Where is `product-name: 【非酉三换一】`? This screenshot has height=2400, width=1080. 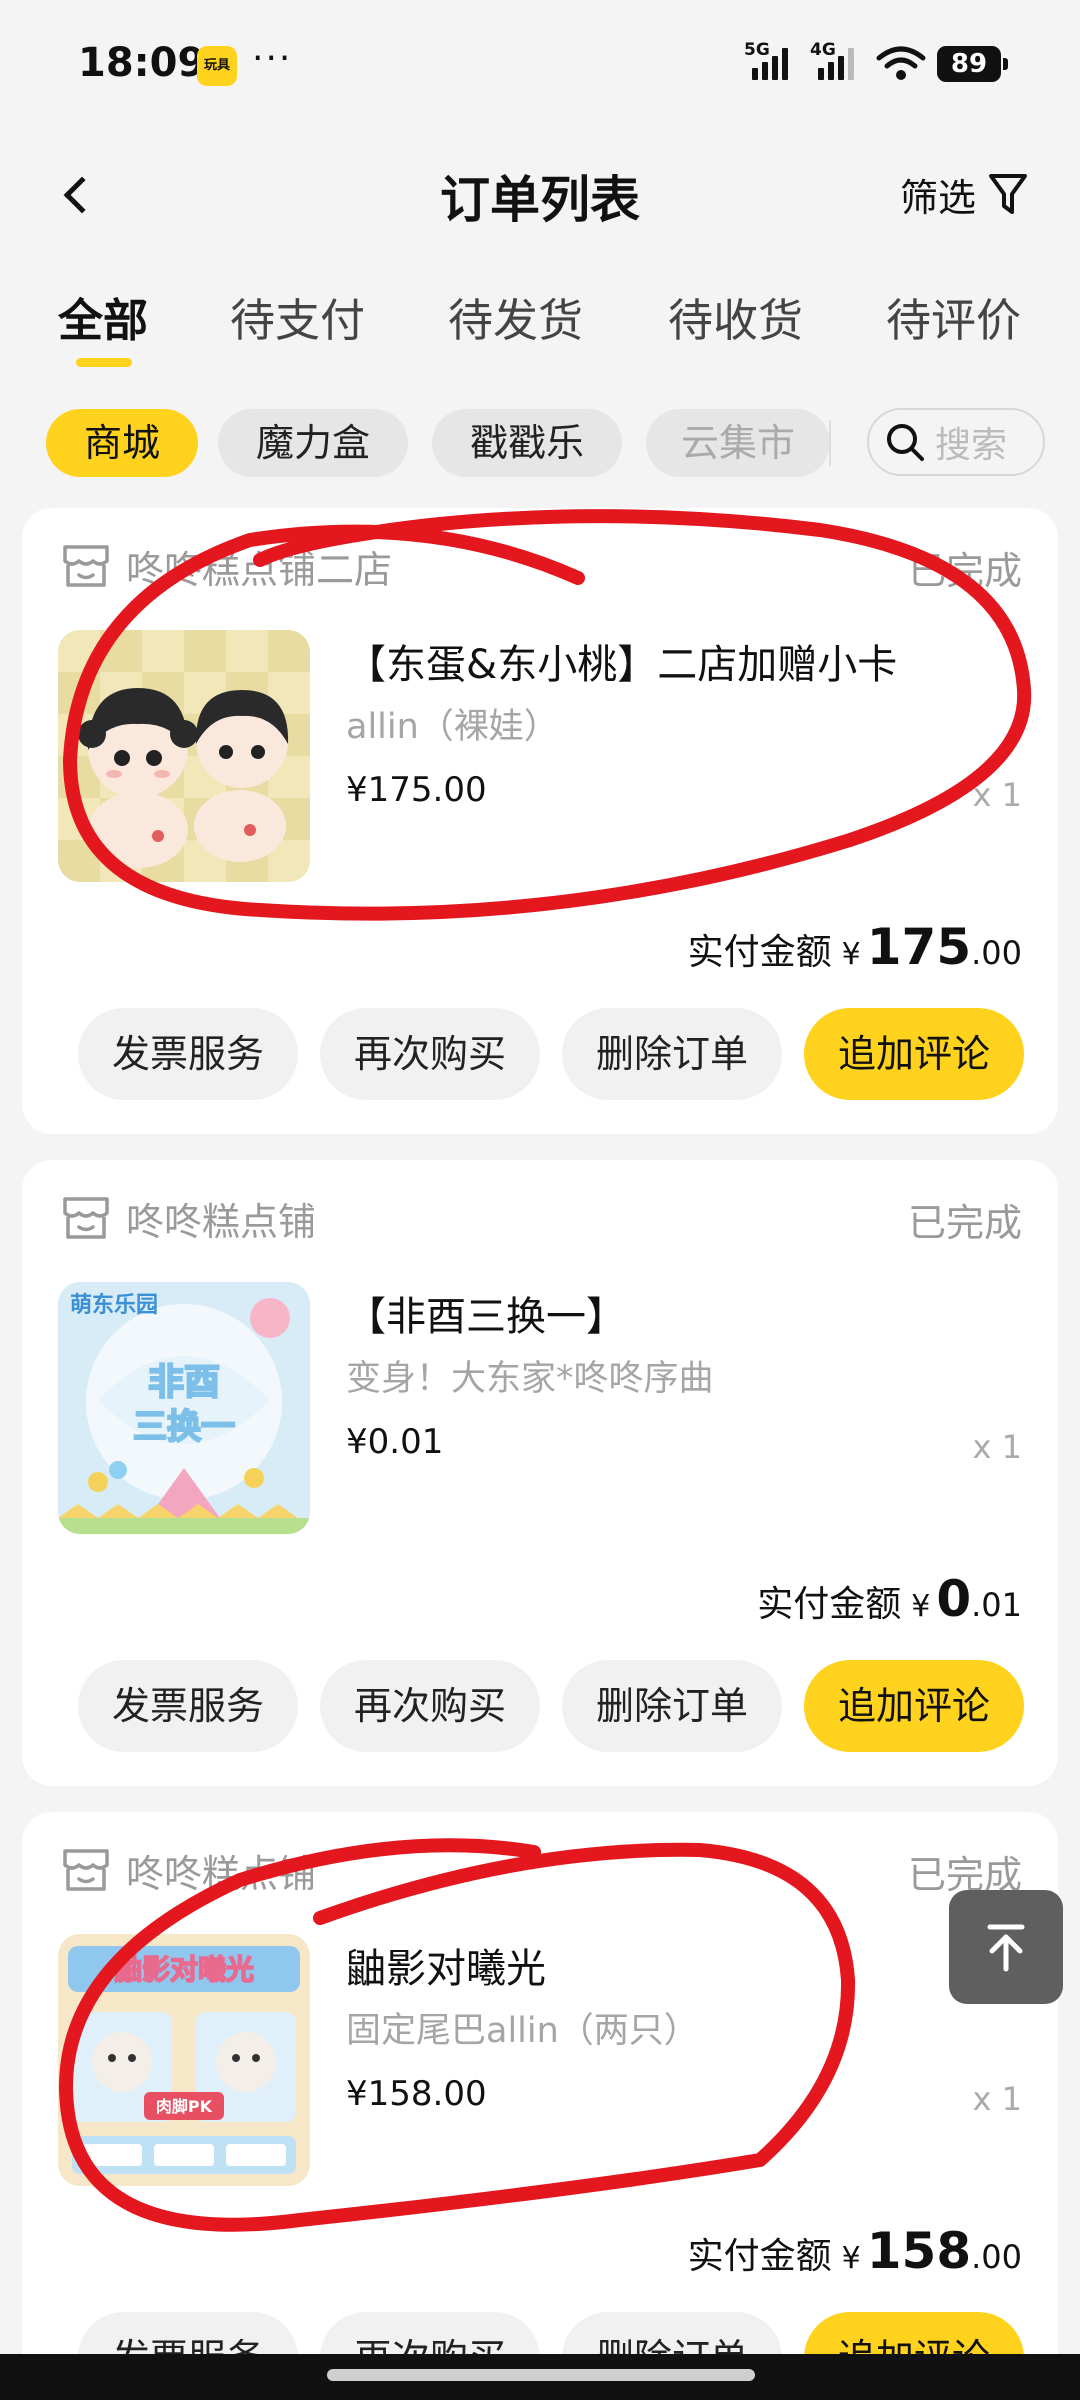 product-name: 【非酉三换一】 is located at coordinates (486, 1313).